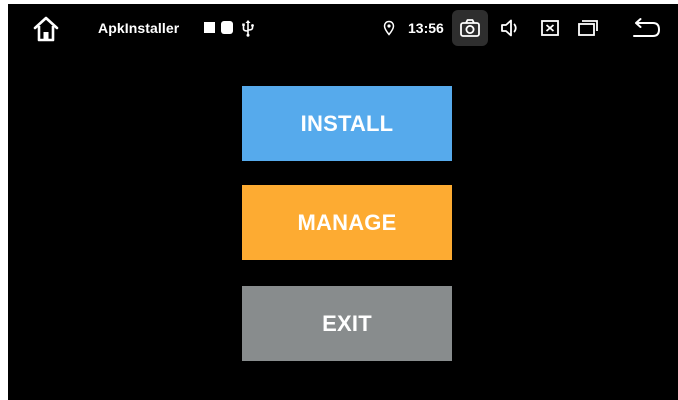 The image size is (678, 400). What do you see at coordinates (139, 28) in the screenshot?
I see `app-title: ApkInstaller` at bounding box center [139, 28].